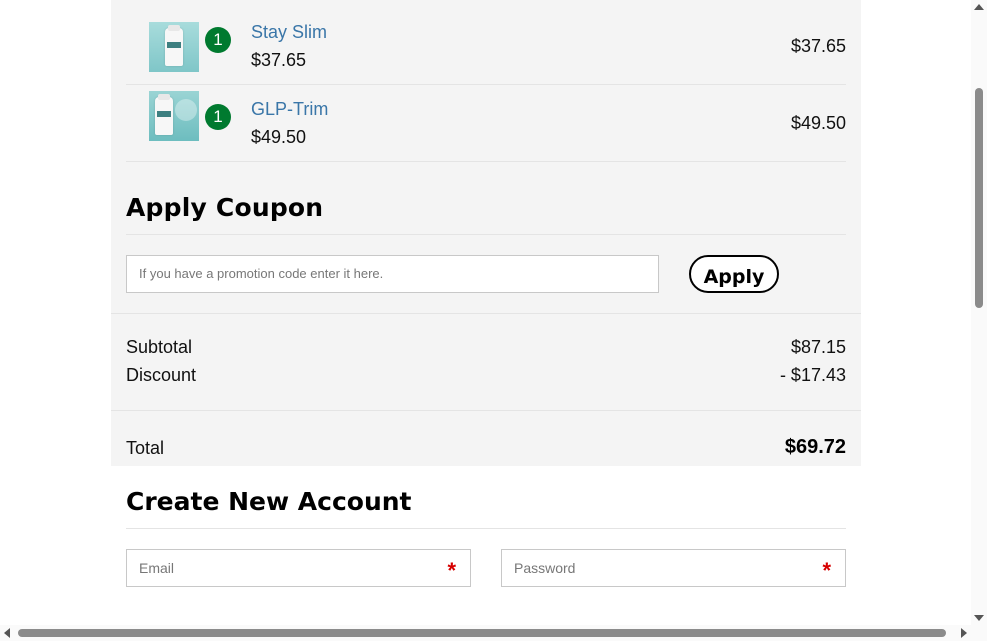 The width and height of the screenshot is (987, 641). Describe the element at coordinates (964, 633) in the screenshot. I see `scroll-right-arrow-icon` at that location.